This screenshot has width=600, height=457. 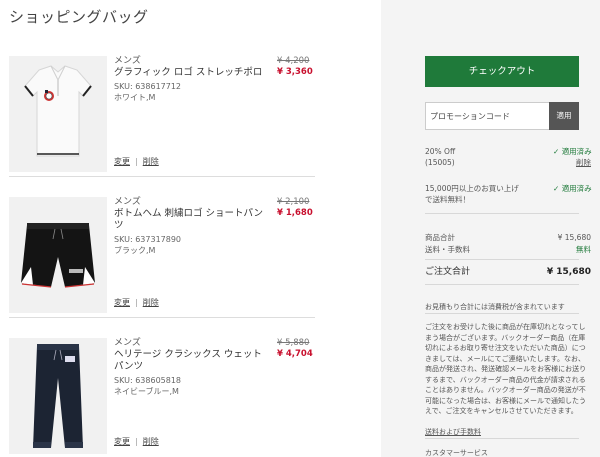 I want to click on total-label: ご注文合計, so click(x=448, y=272).